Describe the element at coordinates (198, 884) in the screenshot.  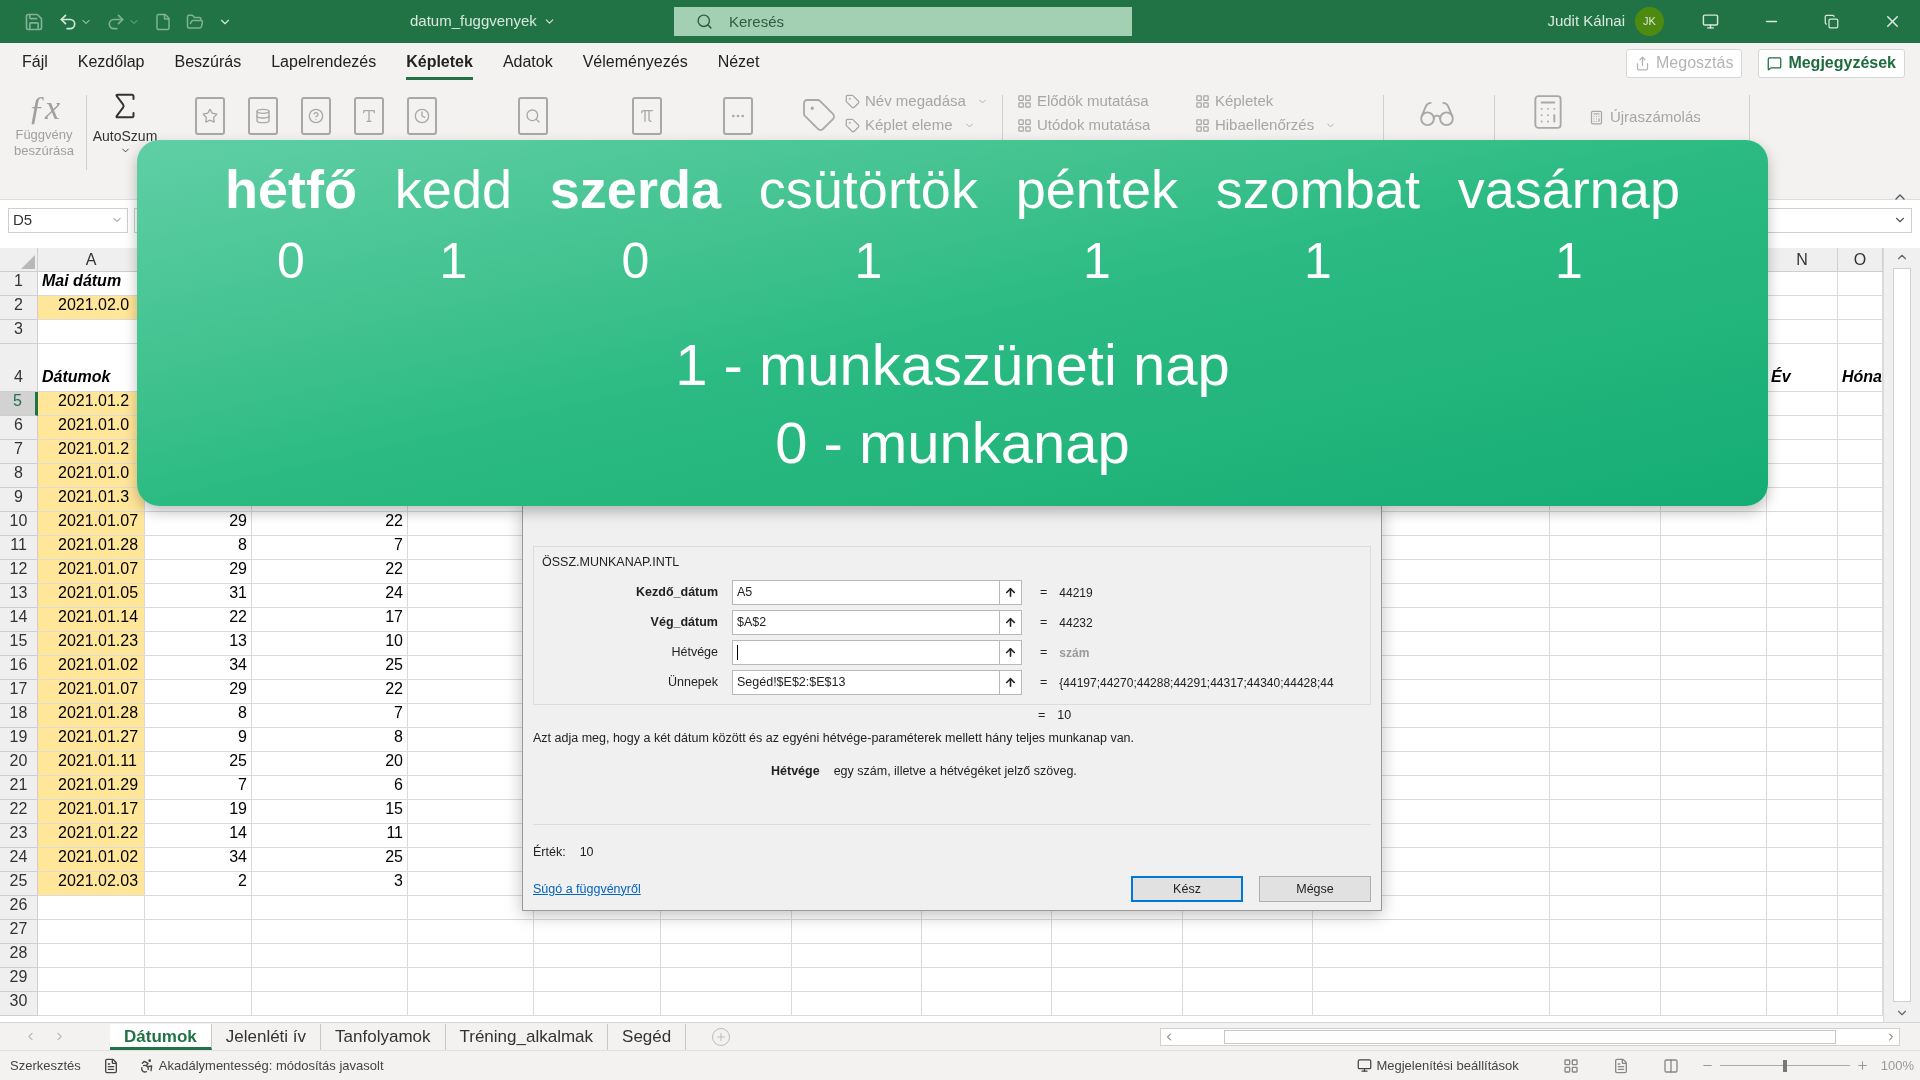
I see `table-cell: 2` at that location.